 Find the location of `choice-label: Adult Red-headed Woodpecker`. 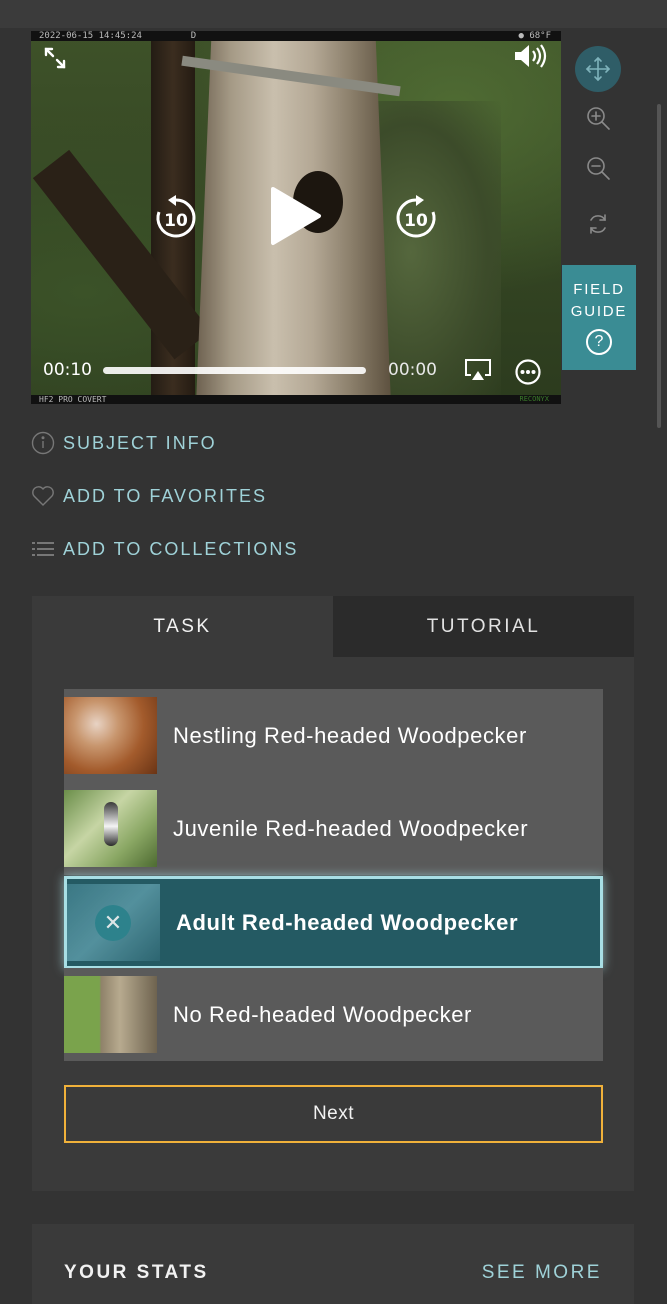

choice-label: Adult Red-headed Woodpecker is located at coordinates (347, 922).